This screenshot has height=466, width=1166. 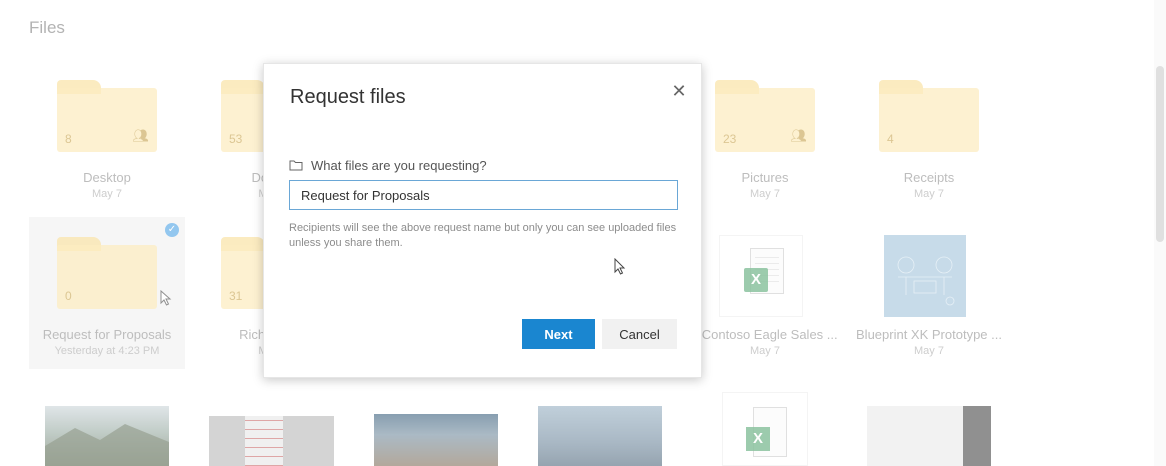 I want to click on dialog-title: Request files, so click(x=348, y=97).